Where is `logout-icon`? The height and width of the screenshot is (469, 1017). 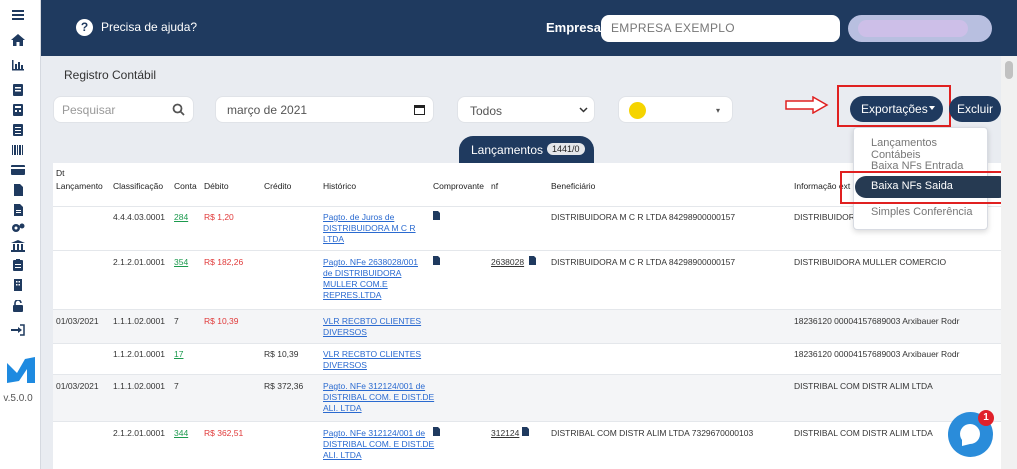 logout-icon is located at coordinates (18, 330).